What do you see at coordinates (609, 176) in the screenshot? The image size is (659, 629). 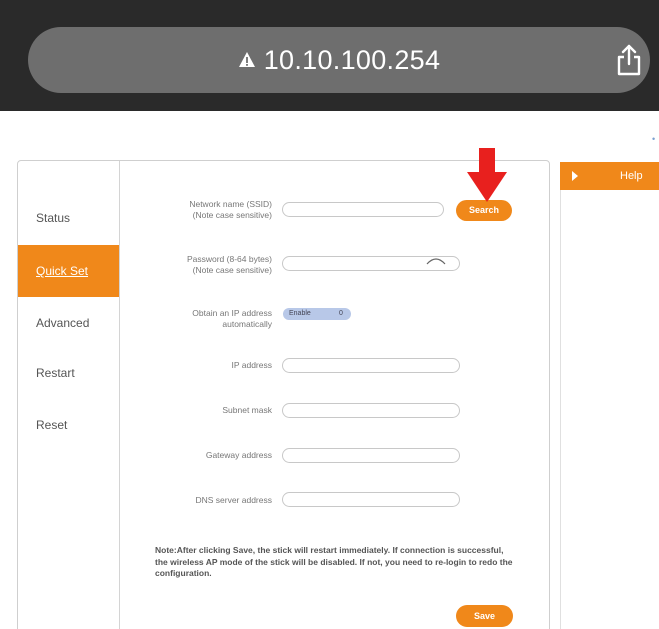 I see `help-tab: Help` at bounding box center [609, 176].